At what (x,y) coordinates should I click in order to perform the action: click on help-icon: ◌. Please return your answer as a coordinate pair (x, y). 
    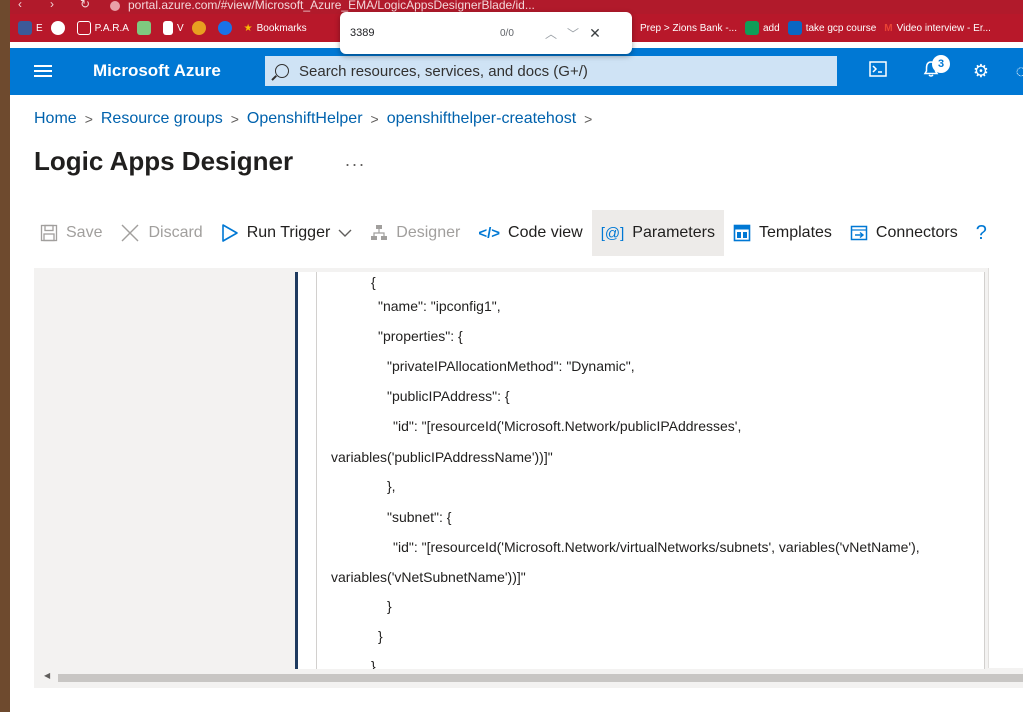
    Looking at the image, I should click on (1016, 71).